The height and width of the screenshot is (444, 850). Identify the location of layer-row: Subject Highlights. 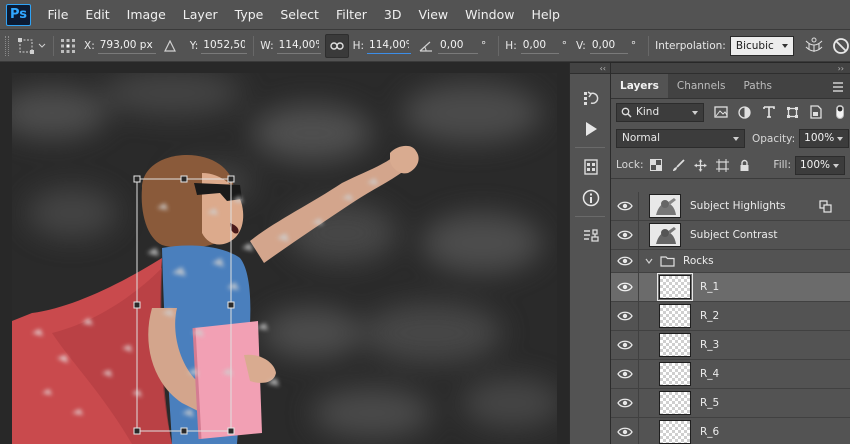
(730, 206).